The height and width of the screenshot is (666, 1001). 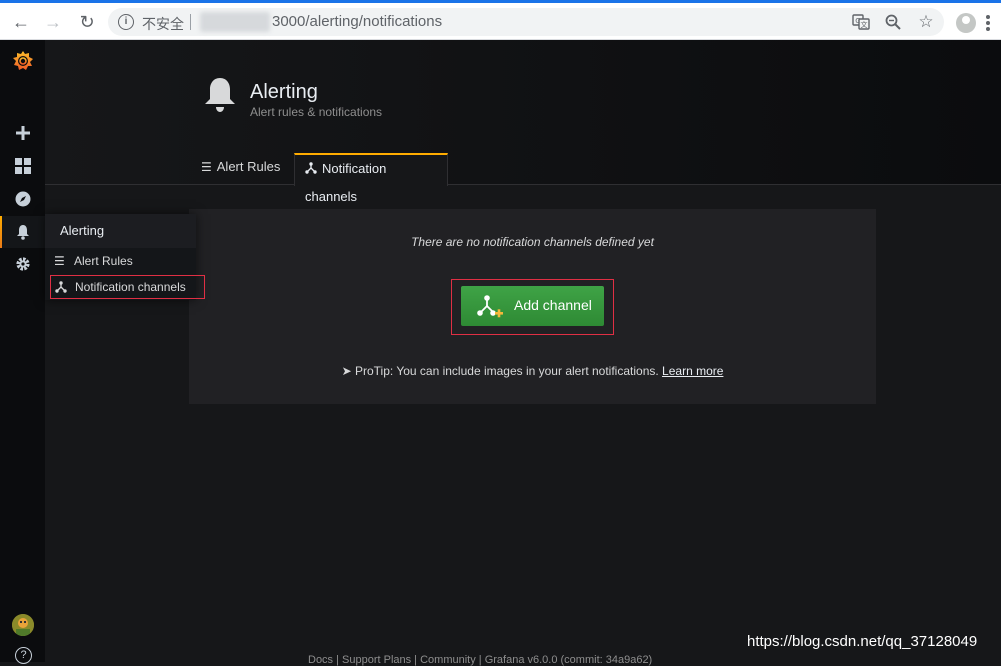 I want to click on url-text: 3000/alerting/notifications, so click(x=357, y=21).